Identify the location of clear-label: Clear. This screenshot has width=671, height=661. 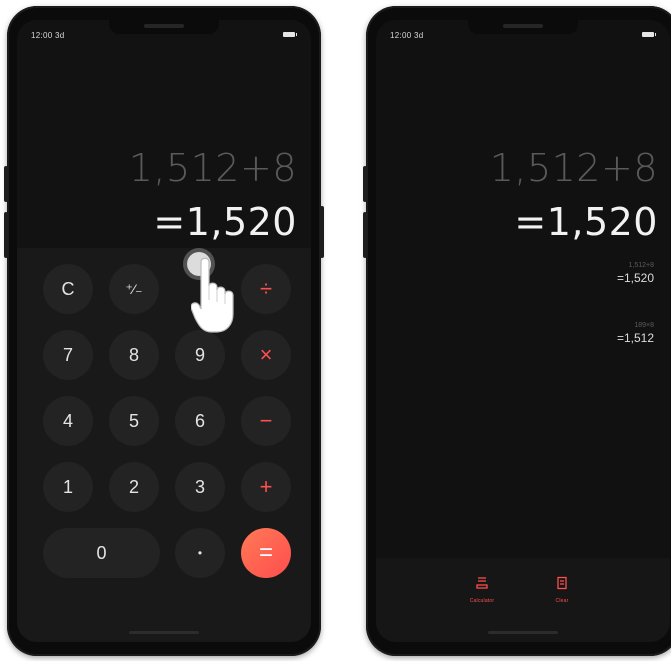
(562, 601).